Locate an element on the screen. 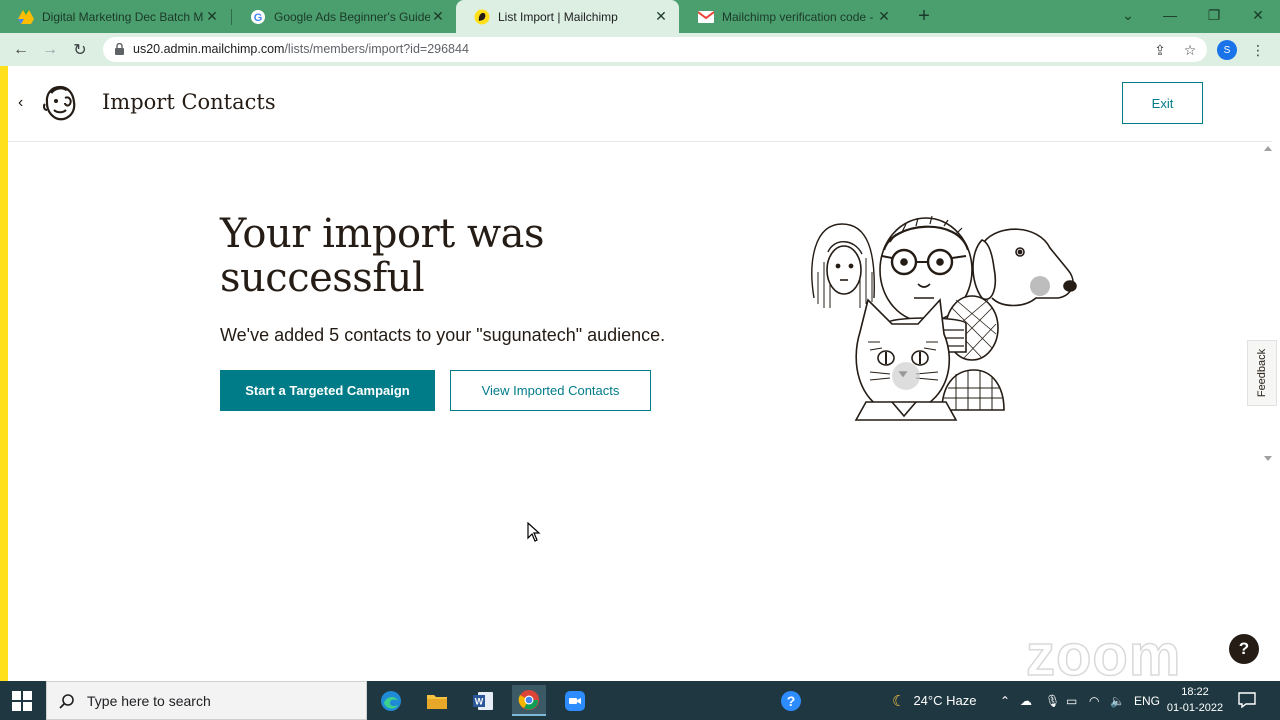 The image size is (1280, 720). url-path: /lists/members/import?id=296844 is located at coordinates (376, 49).